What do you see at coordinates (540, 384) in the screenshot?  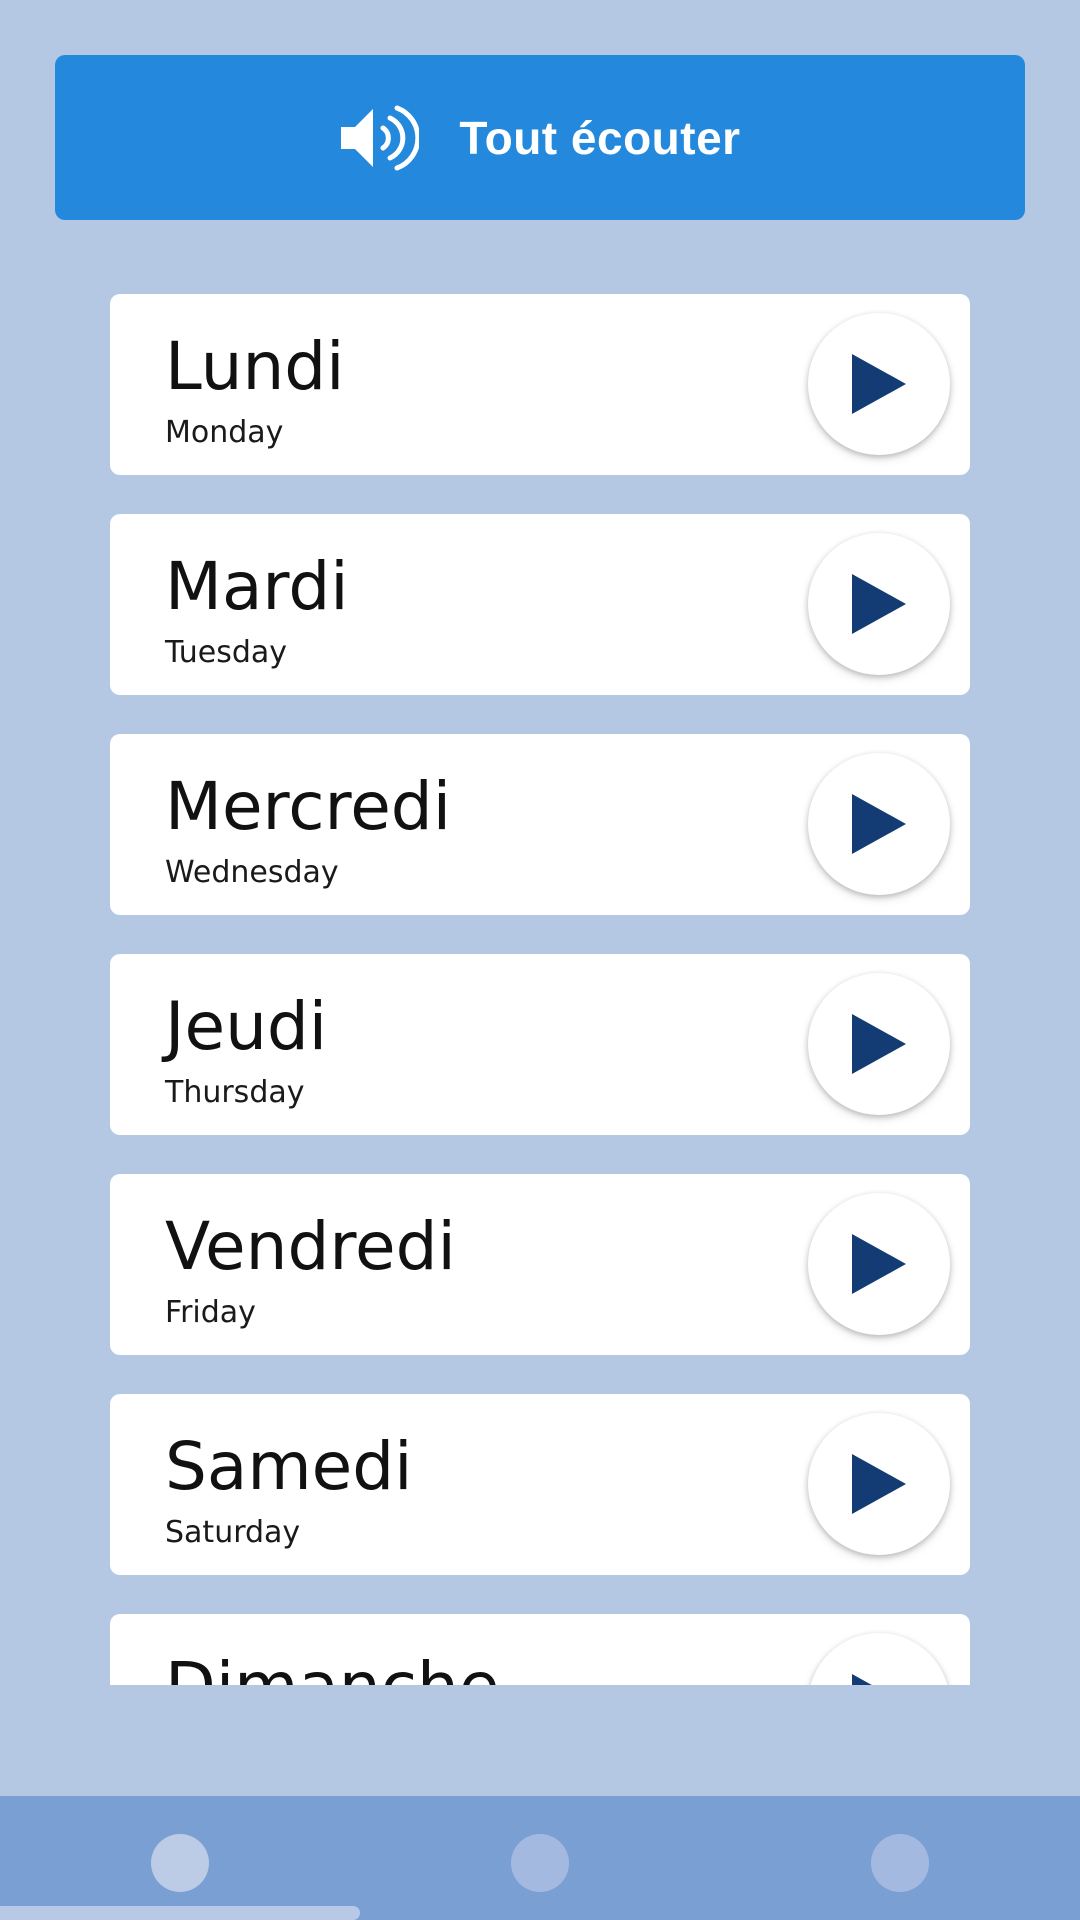 I see `day-card-lundi: Lundi Monday` at bounding box center [540, 384].